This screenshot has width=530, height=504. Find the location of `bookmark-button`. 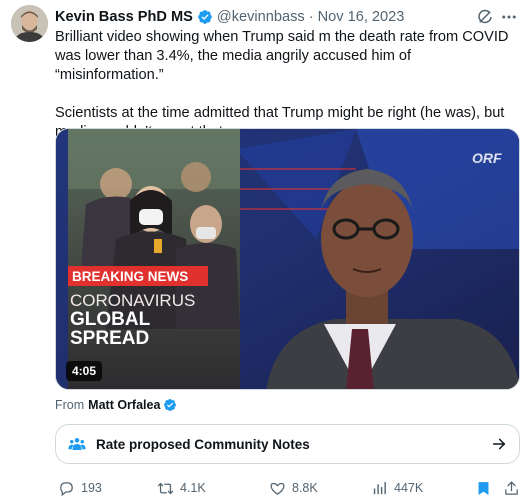

bookmark-button is located at coordinates (483, 488).